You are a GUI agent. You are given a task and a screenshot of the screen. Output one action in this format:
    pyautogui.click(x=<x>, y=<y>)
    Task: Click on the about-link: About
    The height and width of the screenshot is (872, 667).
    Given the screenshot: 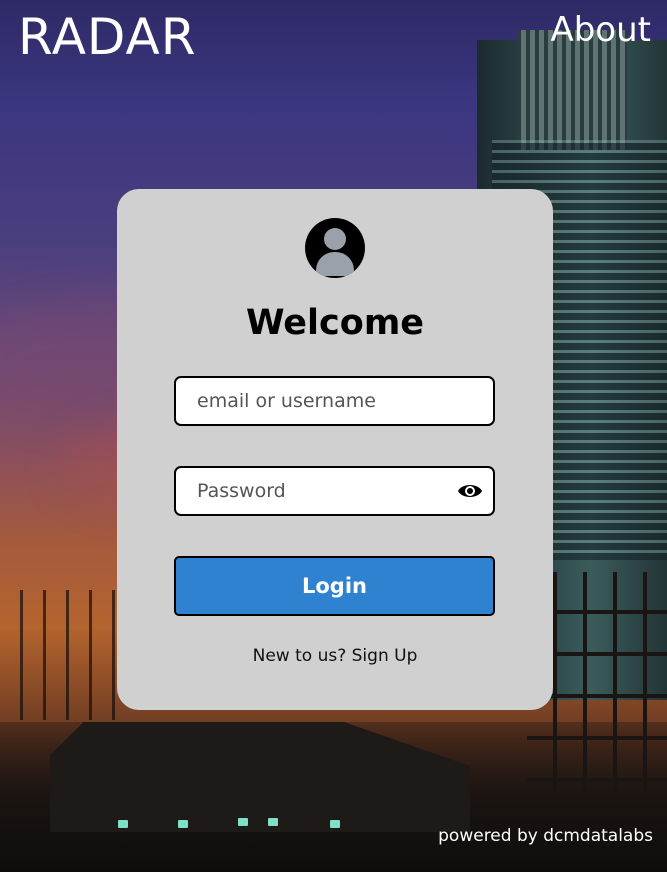 What is the action you would take?
    pyautogui.click(x=600, y=30)
    